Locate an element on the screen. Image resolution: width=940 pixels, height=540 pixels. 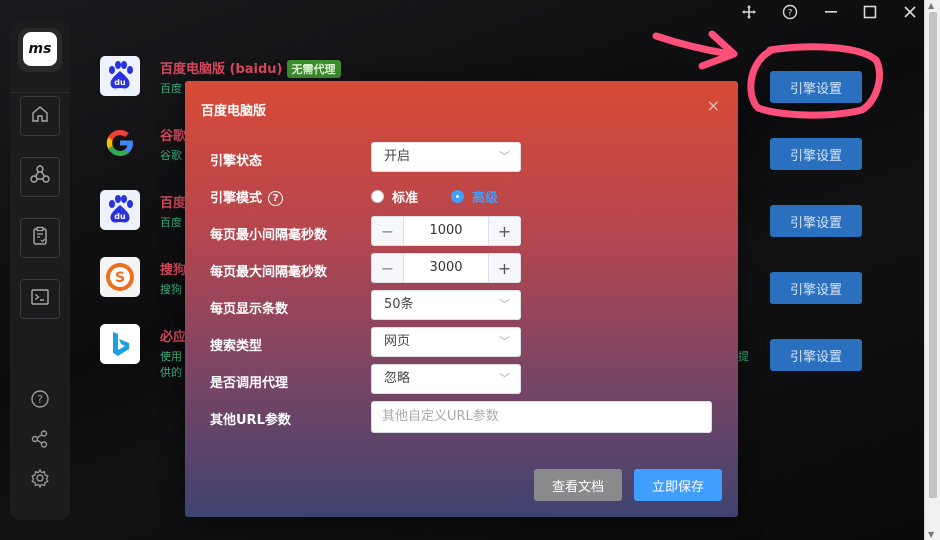
sidebar-item-tasks is located at coordinates (40, 238).